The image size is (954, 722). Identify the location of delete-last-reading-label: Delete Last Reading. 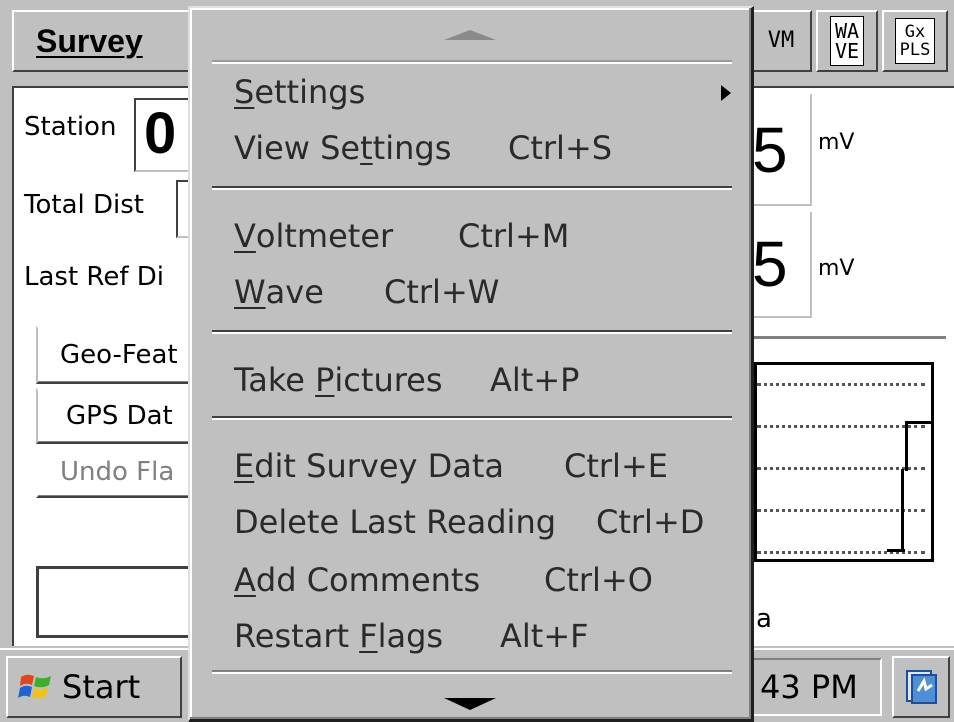
(395, 522).